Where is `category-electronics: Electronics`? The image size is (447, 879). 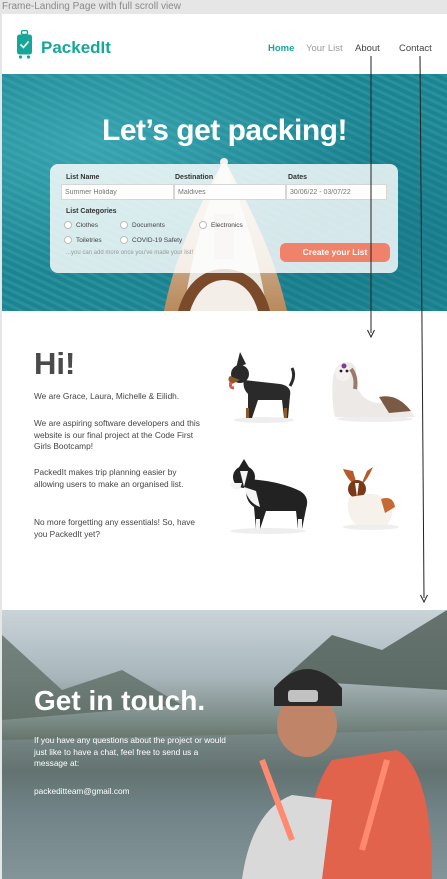
category-electronics: Electronics is located at coordinates (221, 225).